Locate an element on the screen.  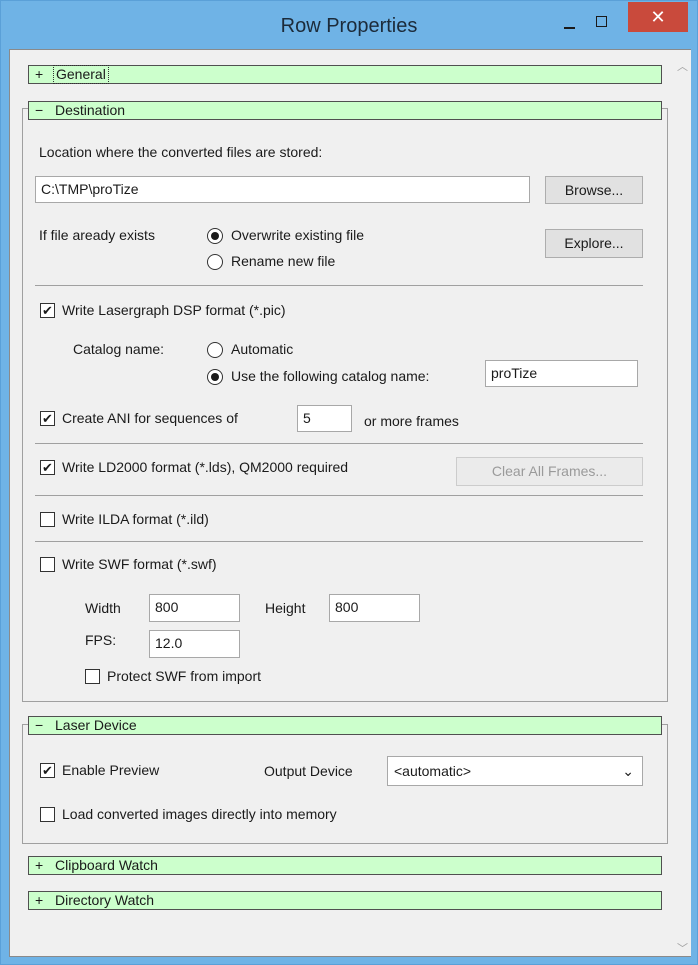
fps-label: FPS: is located at coordinates (101, 640).